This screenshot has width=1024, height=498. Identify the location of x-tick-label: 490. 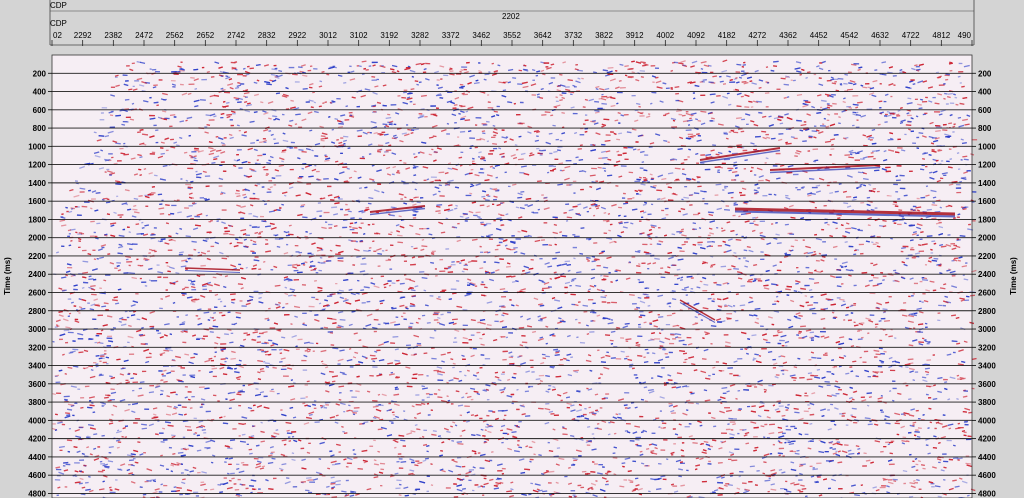
(965, 35).